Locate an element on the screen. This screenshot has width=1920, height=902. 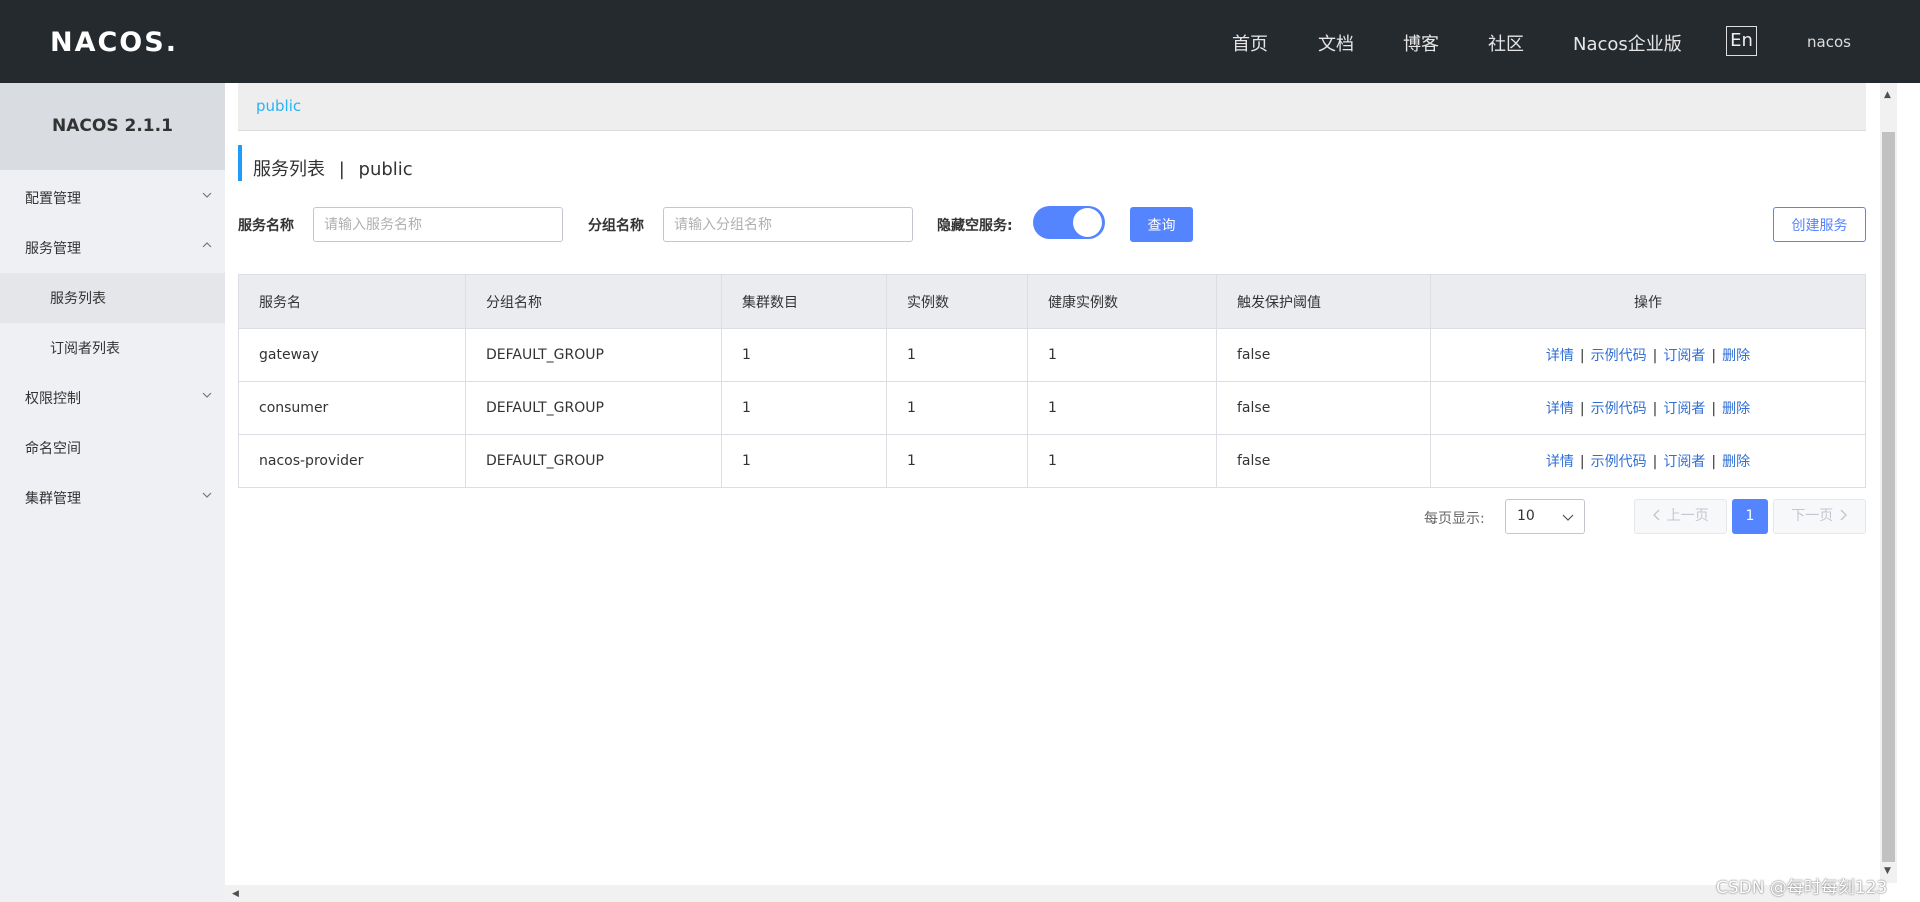
nacos-logo: NACOS. is located at coordinates (114, 42).